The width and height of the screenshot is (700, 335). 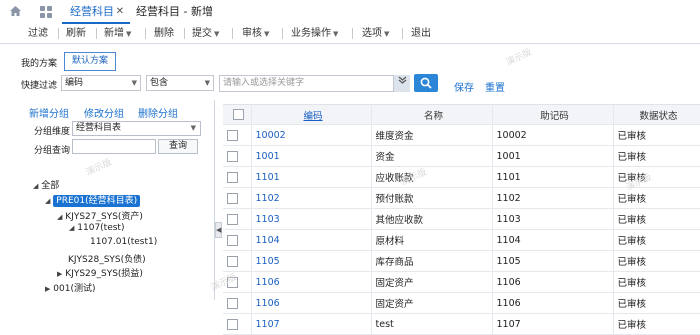 What do you see at coordinates (311, 240) in the screenshot?
I see `cell-code: 1104` at bounding box center [311, 240].